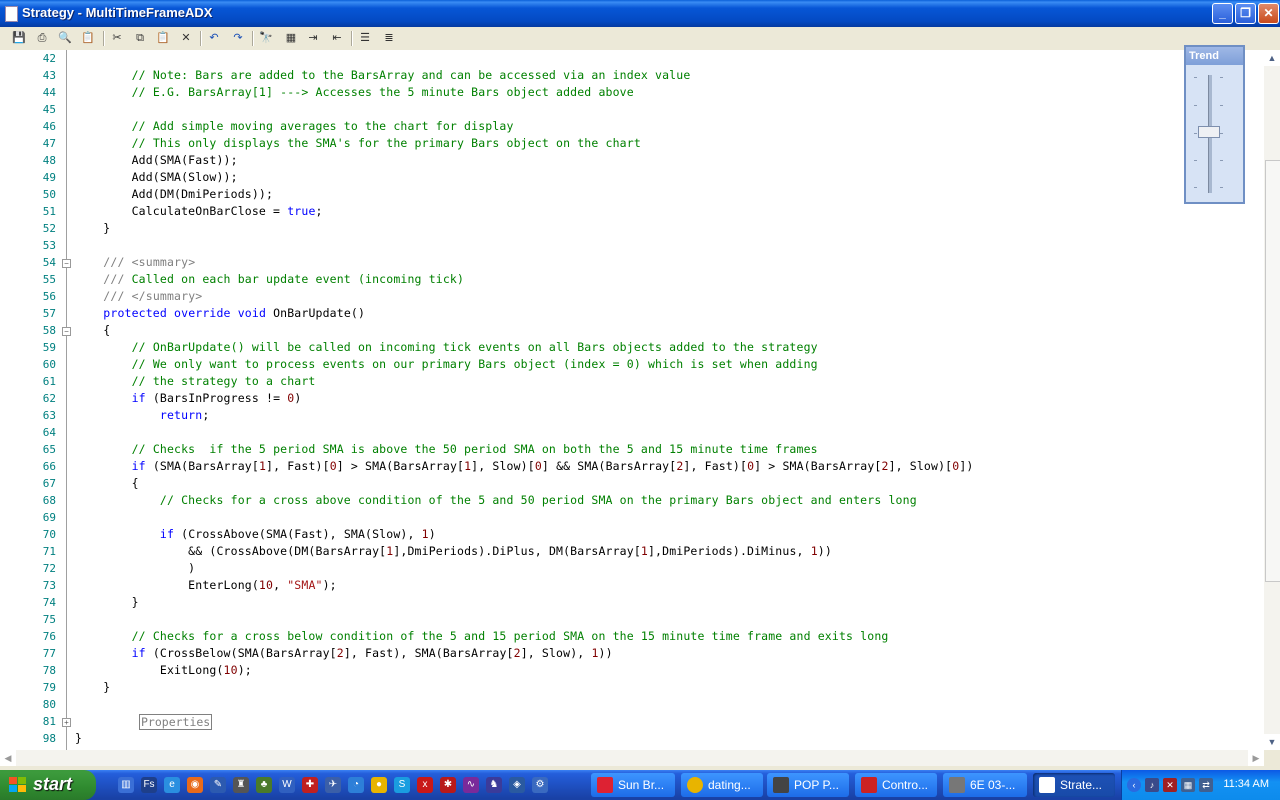 The image size is (1280, 800). I want to click on document-icon, so click(11, 14).